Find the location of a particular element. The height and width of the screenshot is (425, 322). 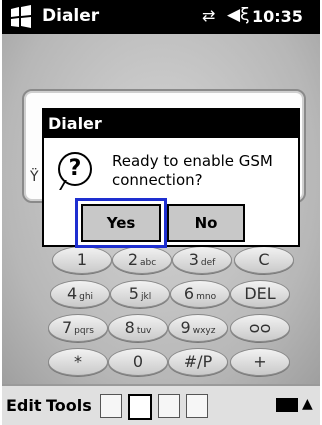

connectivity-icon: ⇄ is located at coordinates (208, 15).